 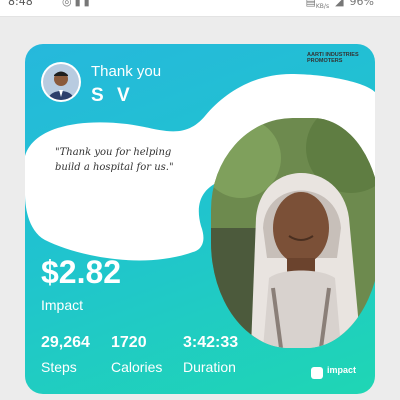 I want to click on calories-label: Calories, so click(x=137, y=367).